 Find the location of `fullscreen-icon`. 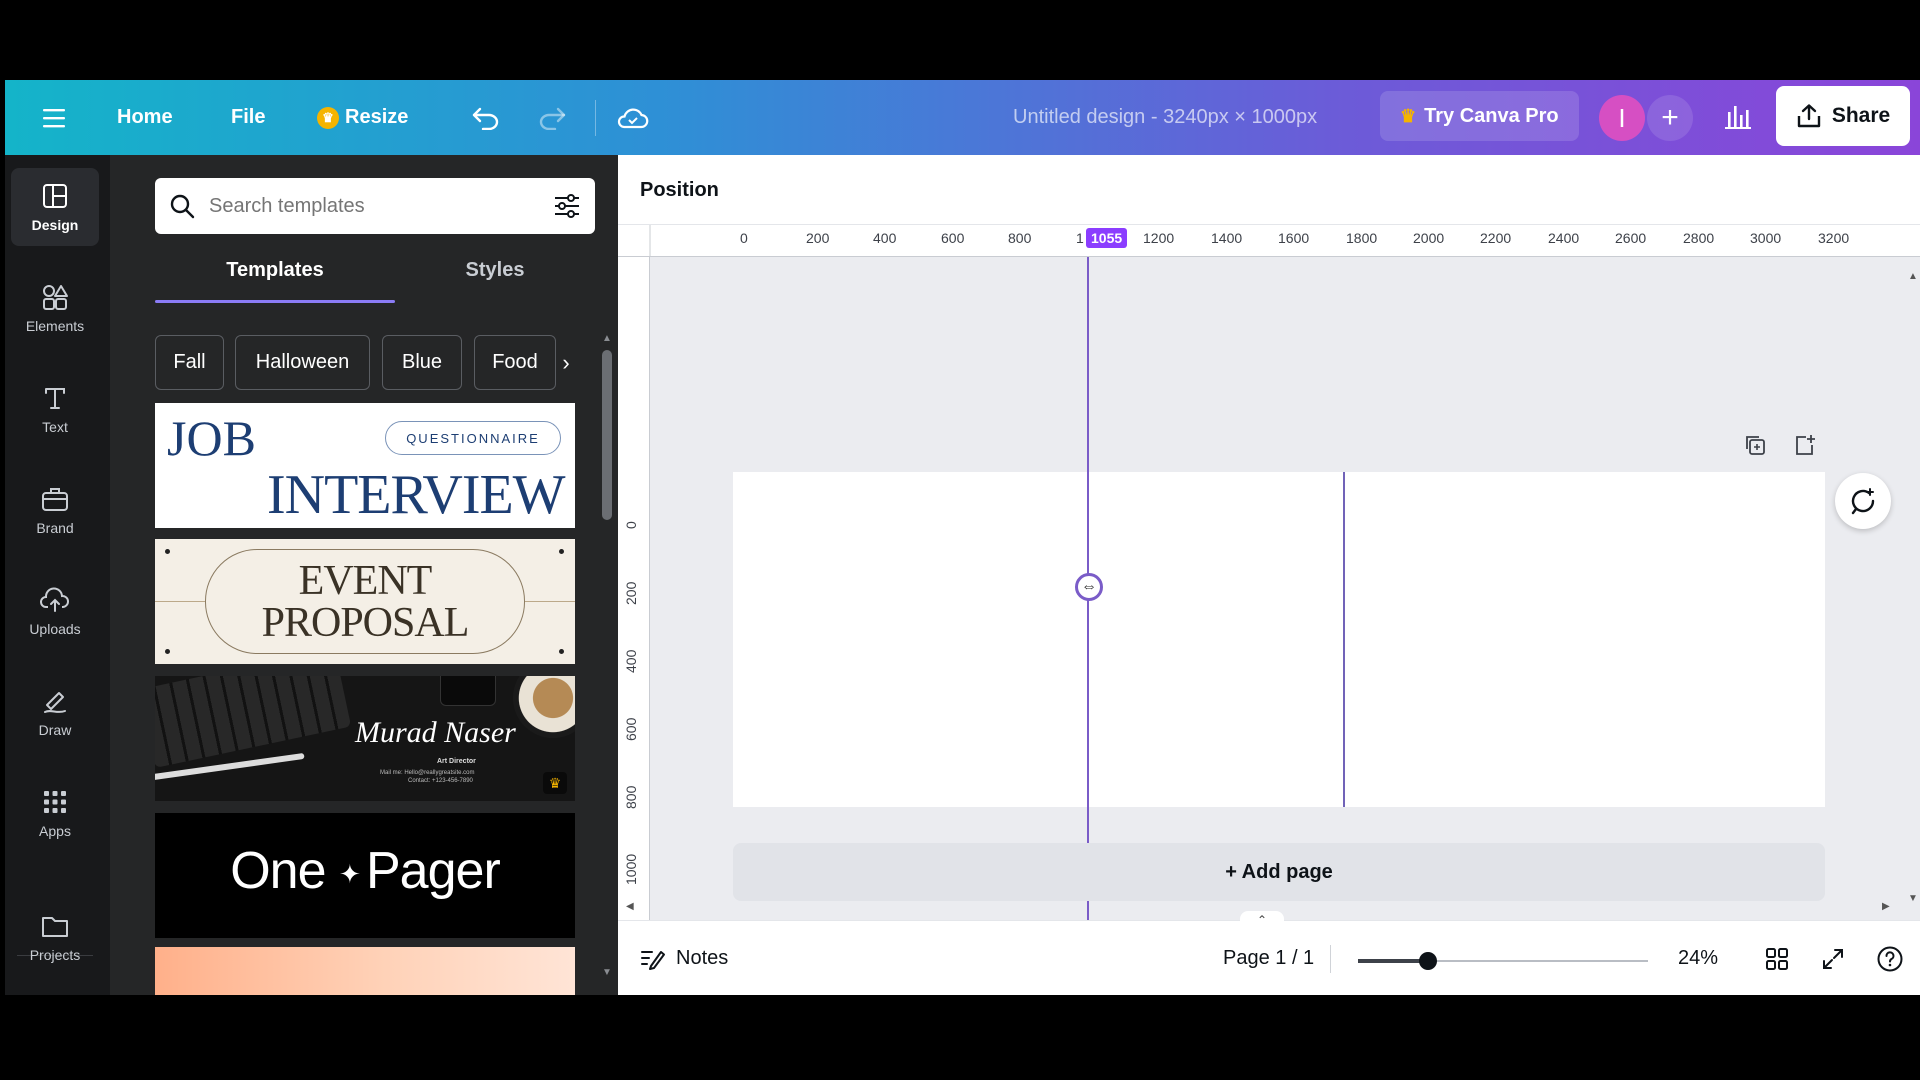

fullscreen-icon is located at coordinates (1833, 958).